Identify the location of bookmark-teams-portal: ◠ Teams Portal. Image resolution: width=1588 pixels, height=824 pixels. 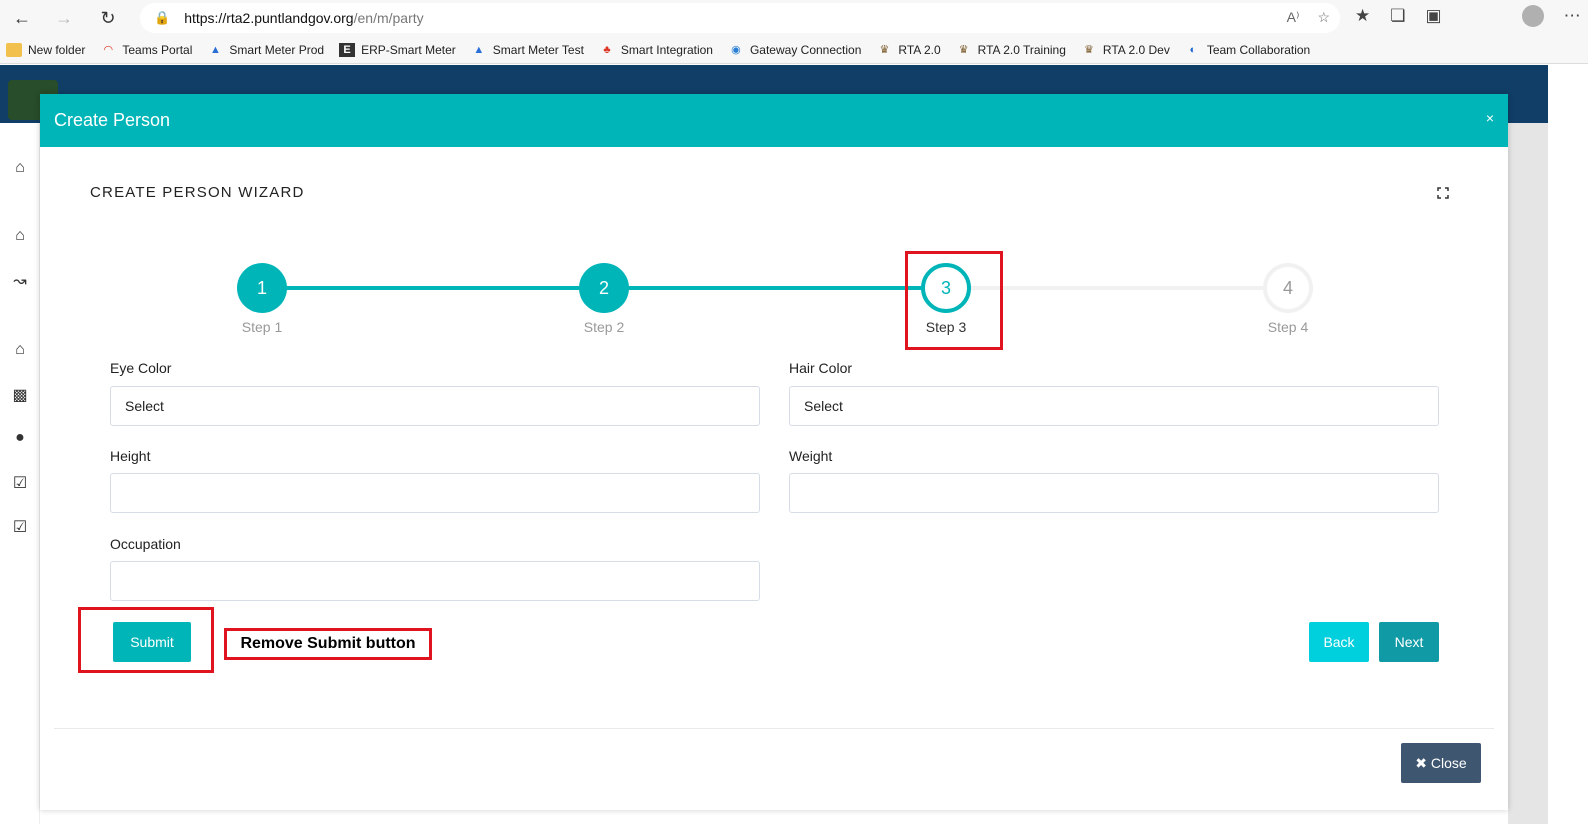
(146, 50).